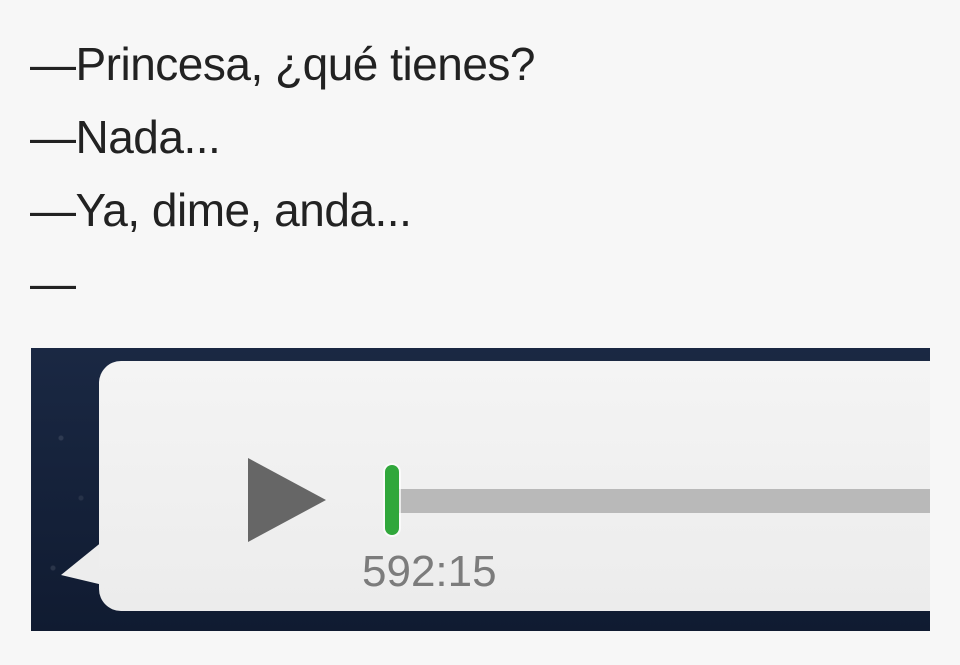 The image size is (960, 665). I want to click on bubble-tail, so click(82, 563).